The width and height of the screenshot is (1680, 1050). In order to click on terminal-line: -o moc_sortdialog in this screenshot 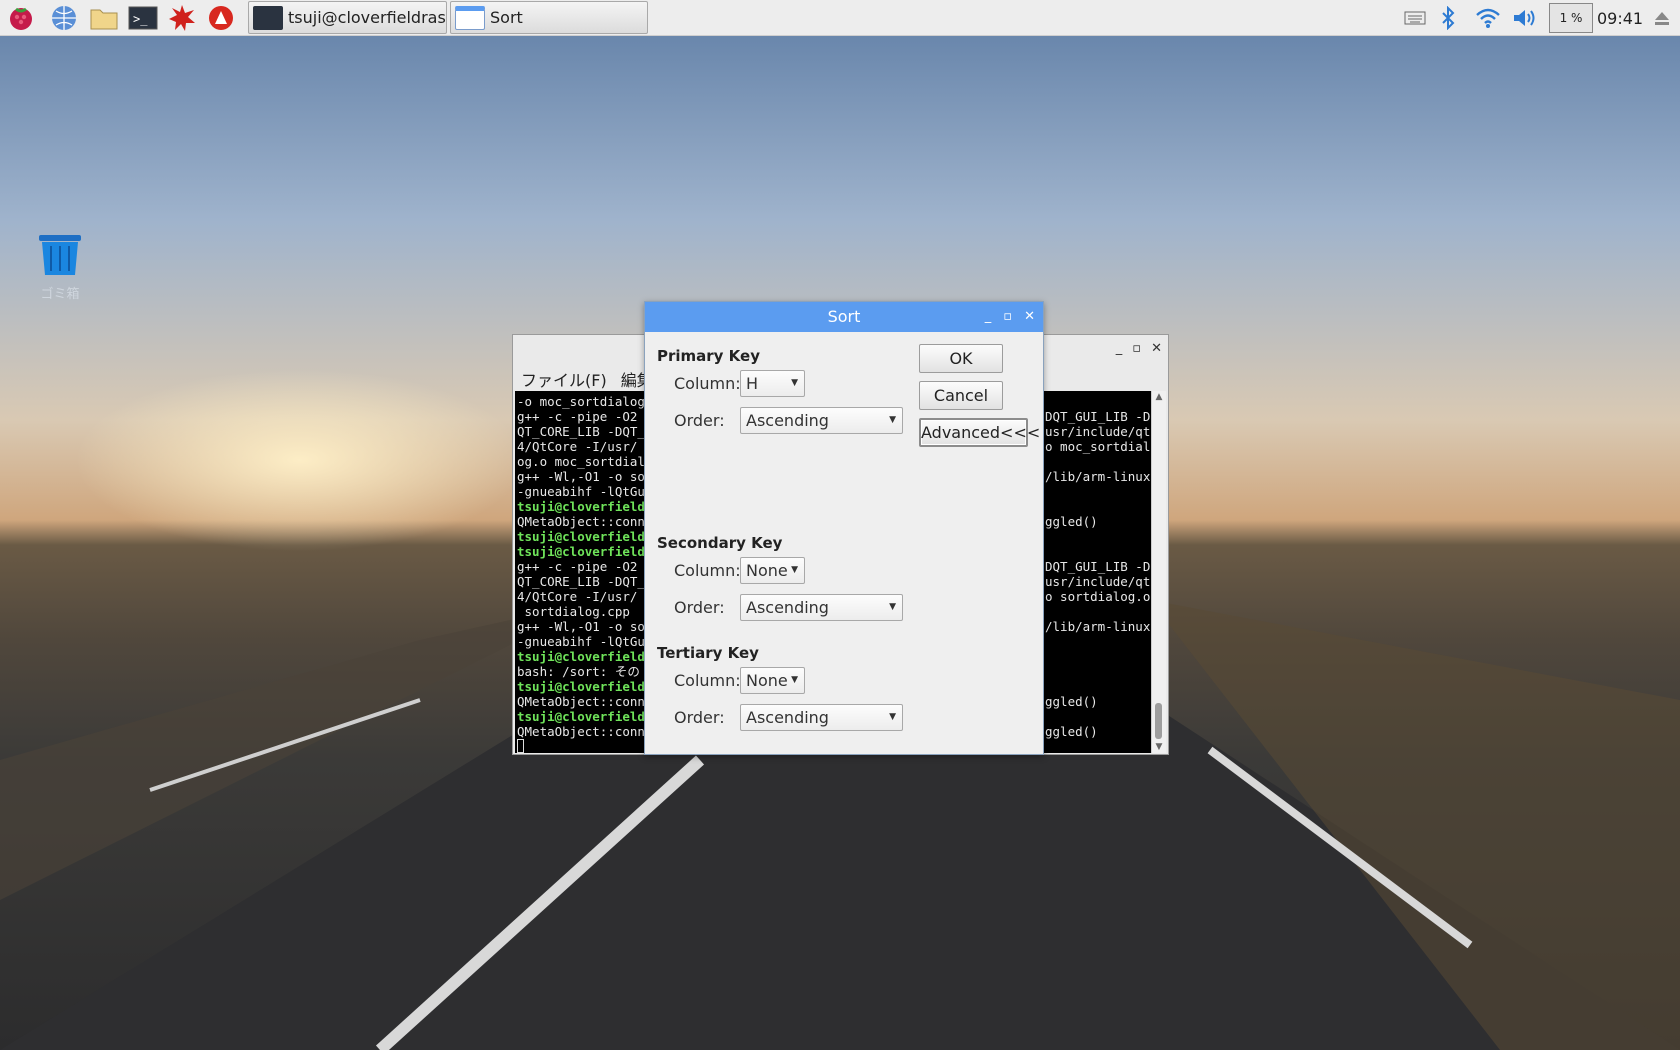, I will do `click(581, 401)`.